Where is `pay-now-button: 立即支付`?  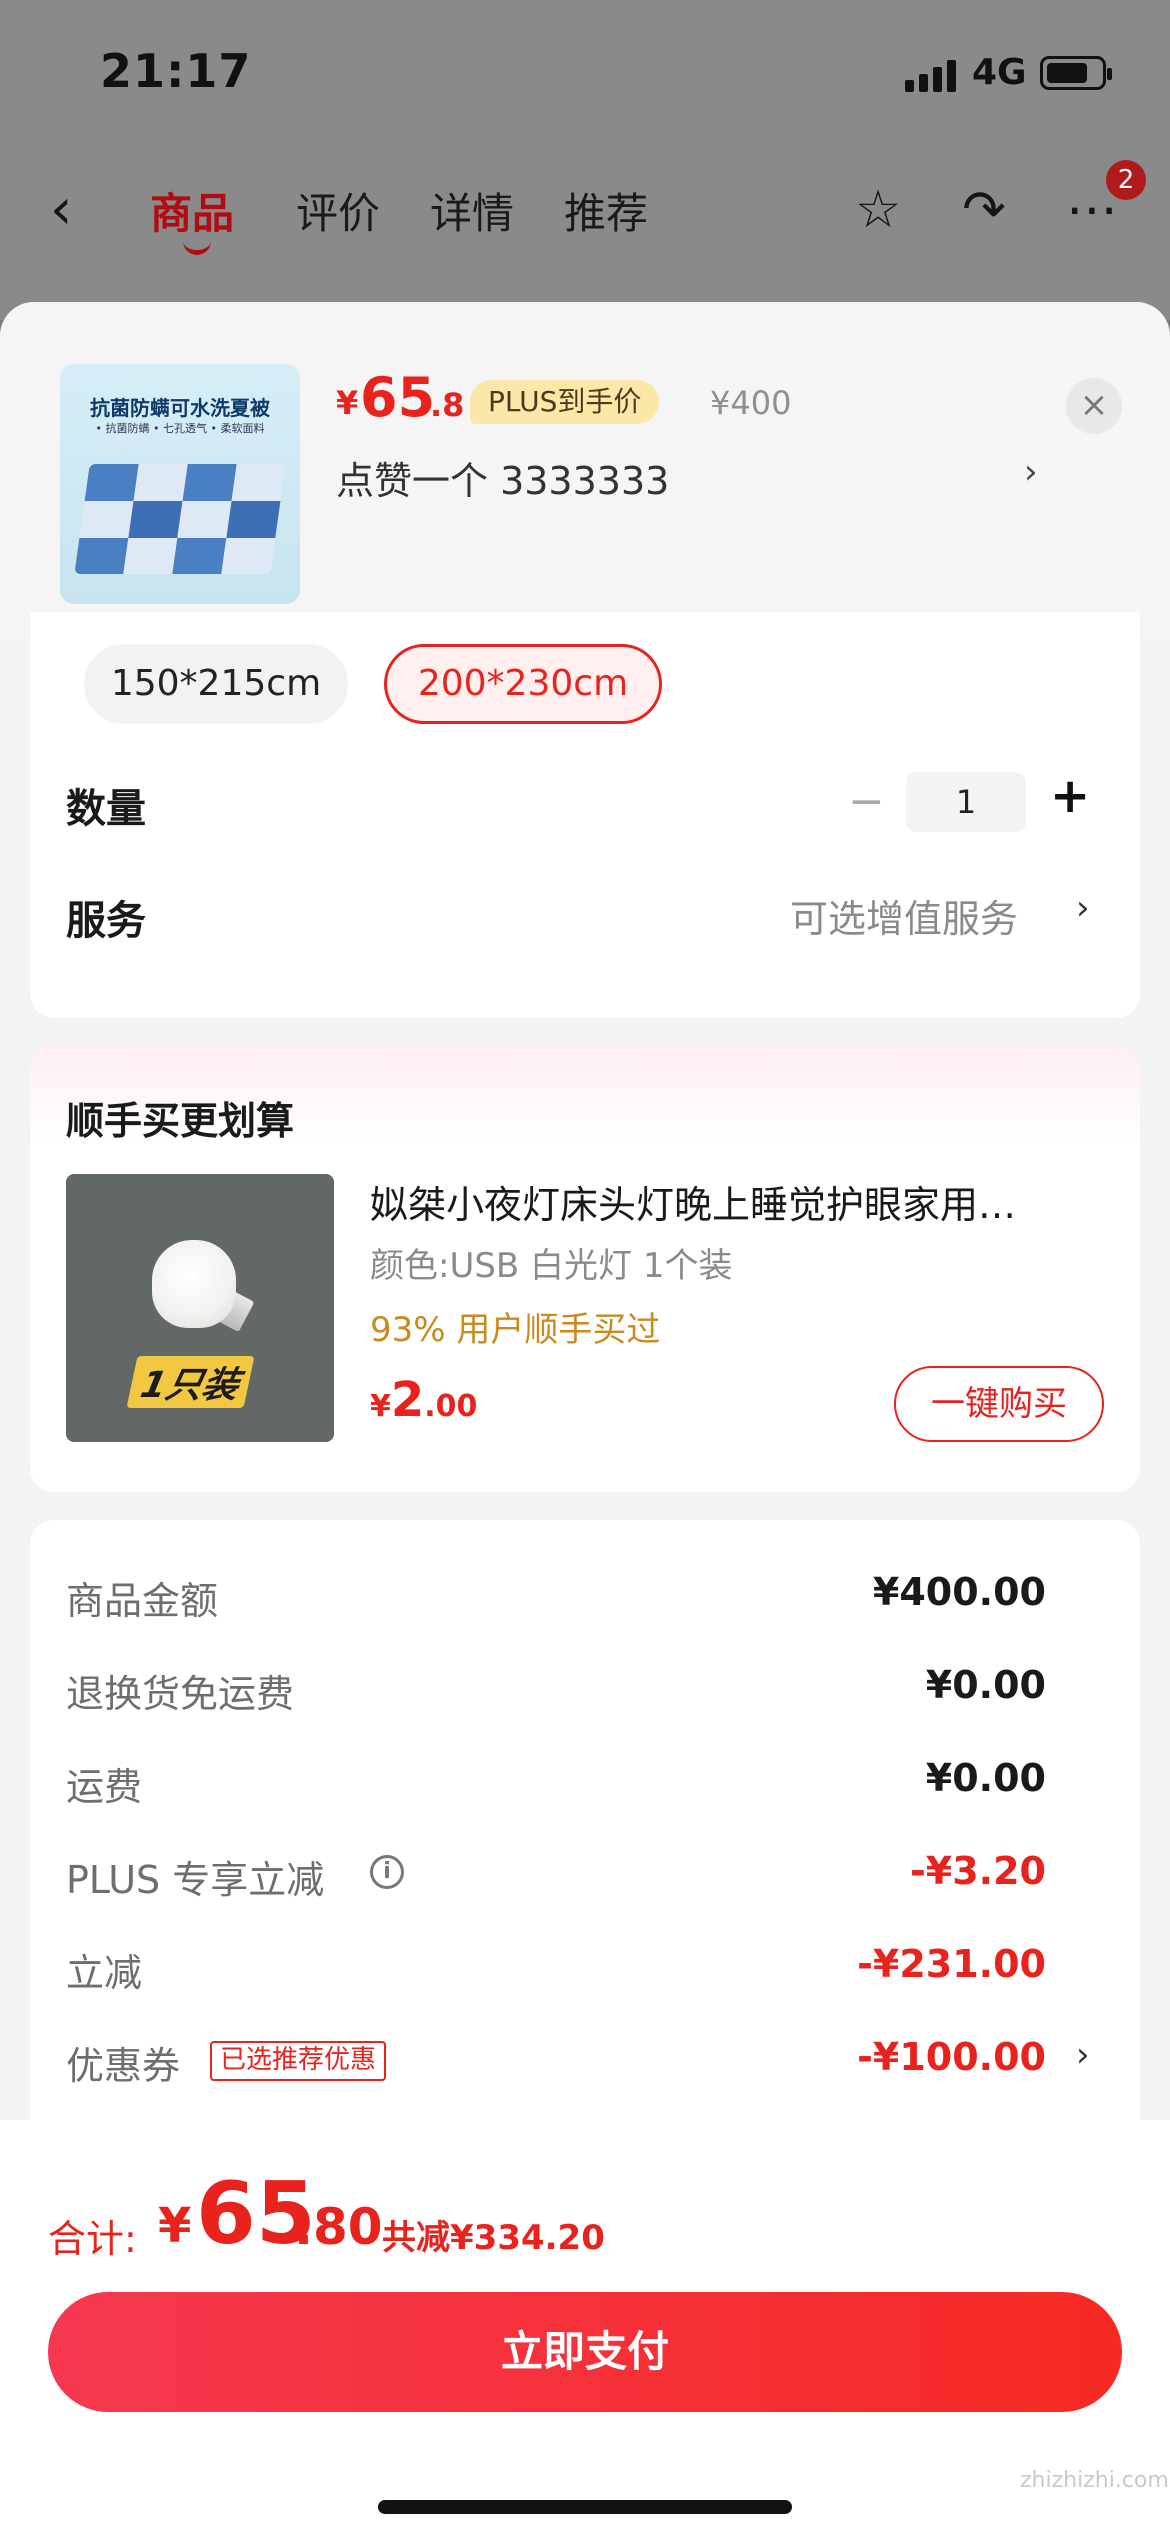
pay-now-button: 立即支付 is located at coordinates (585, 2352).